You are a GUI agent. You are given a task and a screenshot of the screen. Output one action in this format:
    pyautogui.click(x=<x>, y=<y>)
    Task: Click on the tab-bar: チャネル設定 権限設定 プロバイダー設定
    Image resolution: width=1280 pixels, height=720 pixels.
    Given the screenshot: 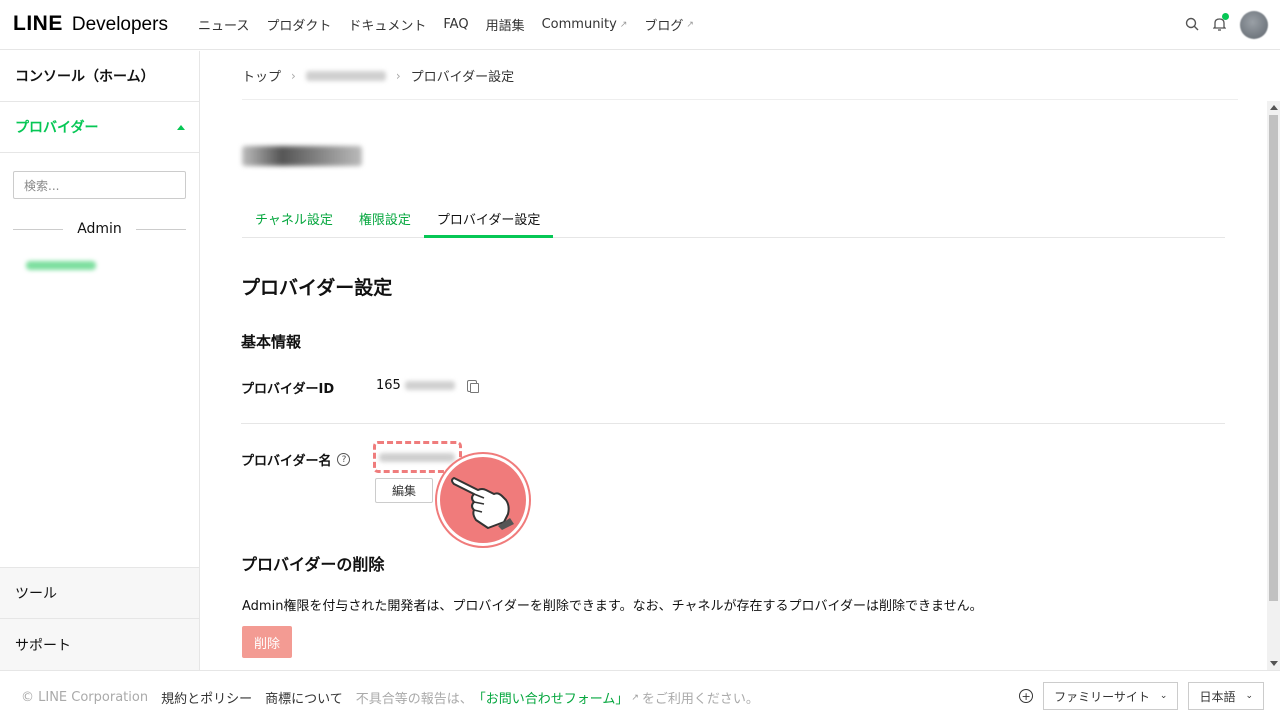 What is the action you would take?
    pyautogui.click(x=733, y=219)
    